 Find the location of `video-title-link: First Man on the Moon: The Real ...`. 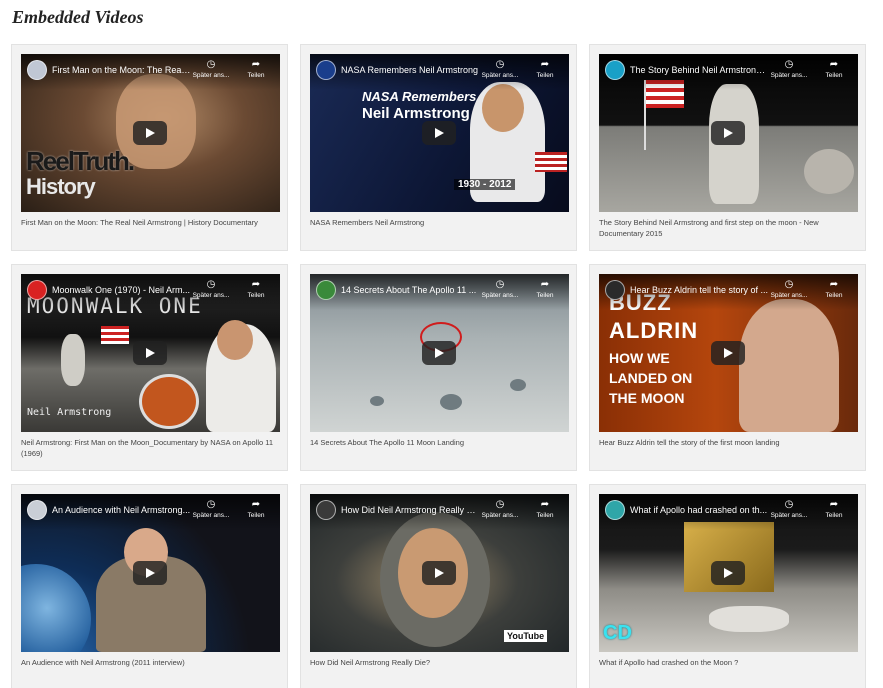

video-title-link: First Man on the Moon: The Real ... is located at coordinates (122, 70).